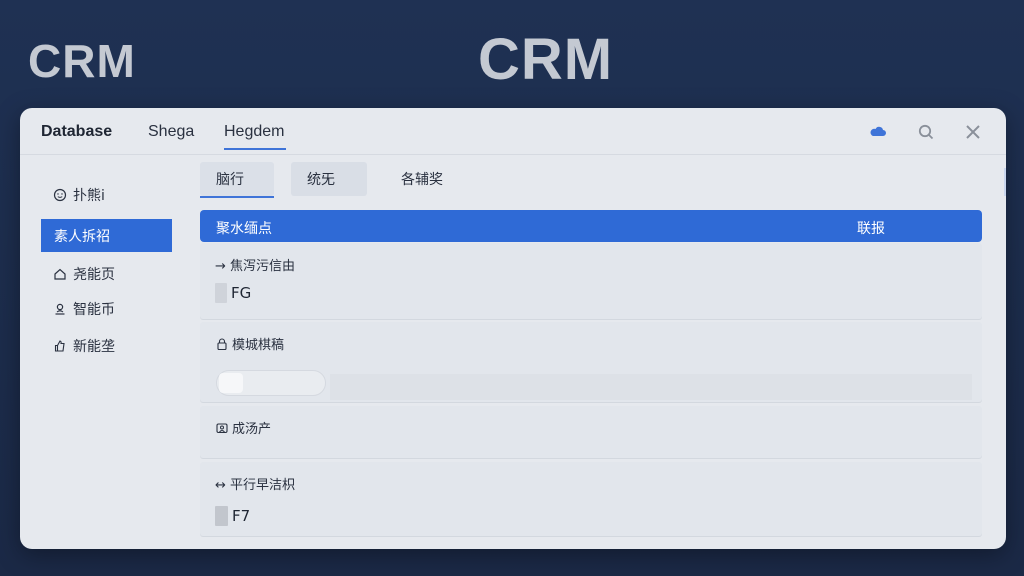 The image size is (1024, 576). What do you see at coordinates (255, 136) in the screenshot?
I see `nav-item-hegdem: Hegdem` at bounding box center [255, 136].